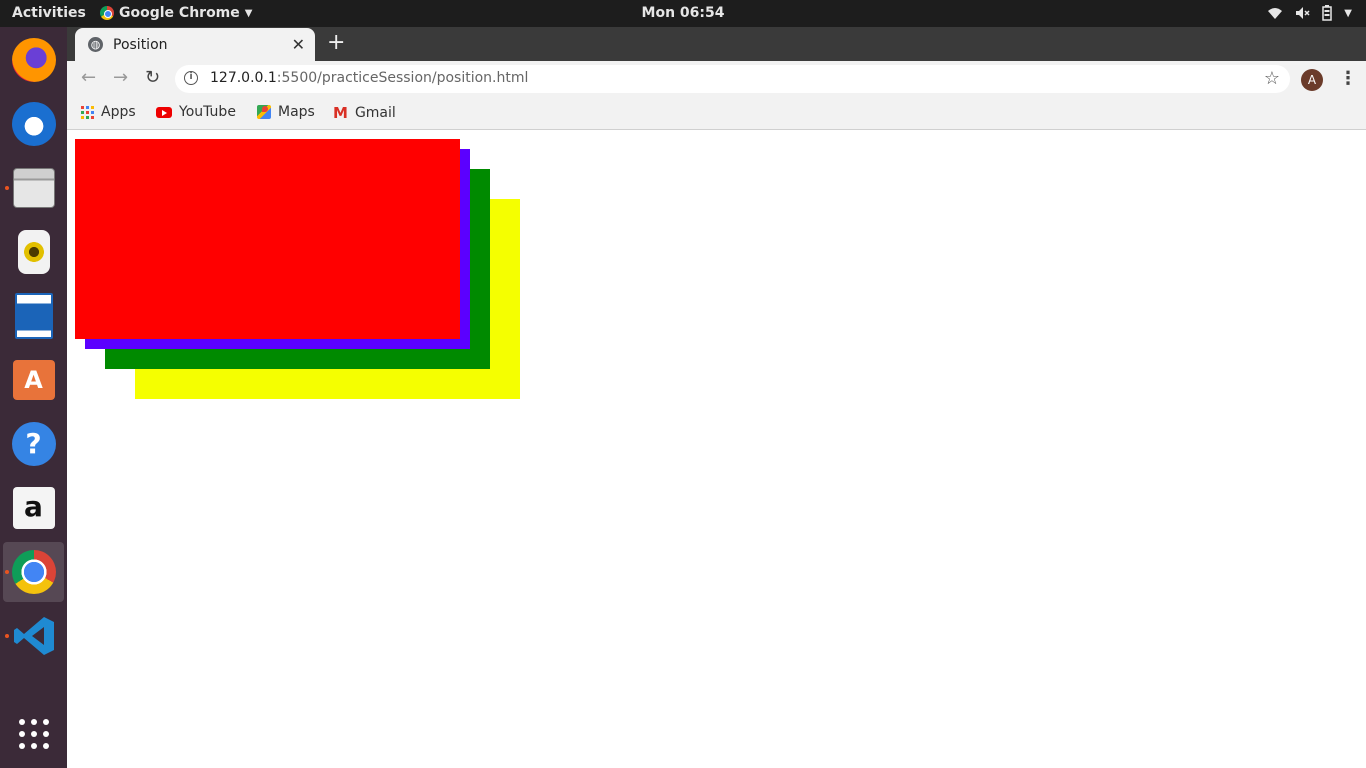 The height and width of the screenshot is (768, 1366). I want to click on gmail-icon: M, so click(340, 113).